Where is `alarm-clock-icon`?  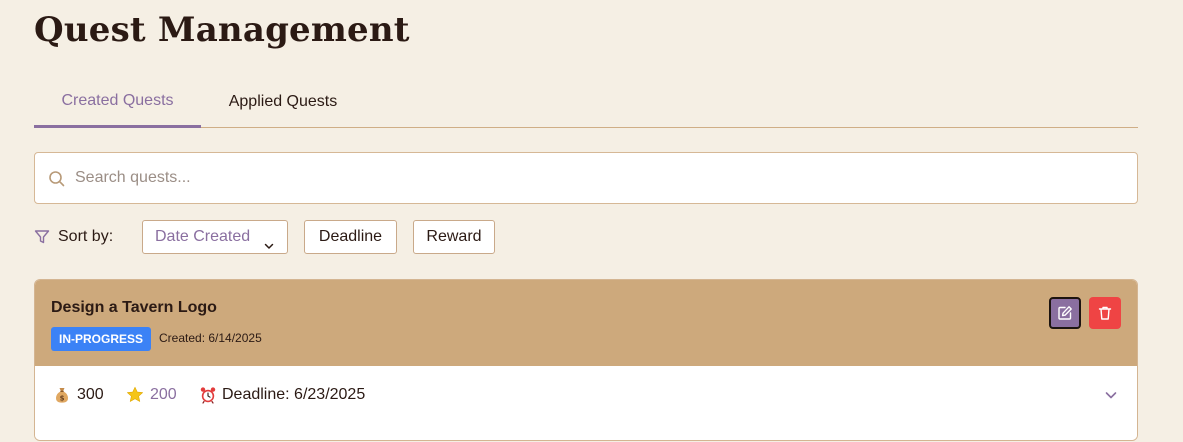
alarm-clock-icon is located at coordinates (208, 395).